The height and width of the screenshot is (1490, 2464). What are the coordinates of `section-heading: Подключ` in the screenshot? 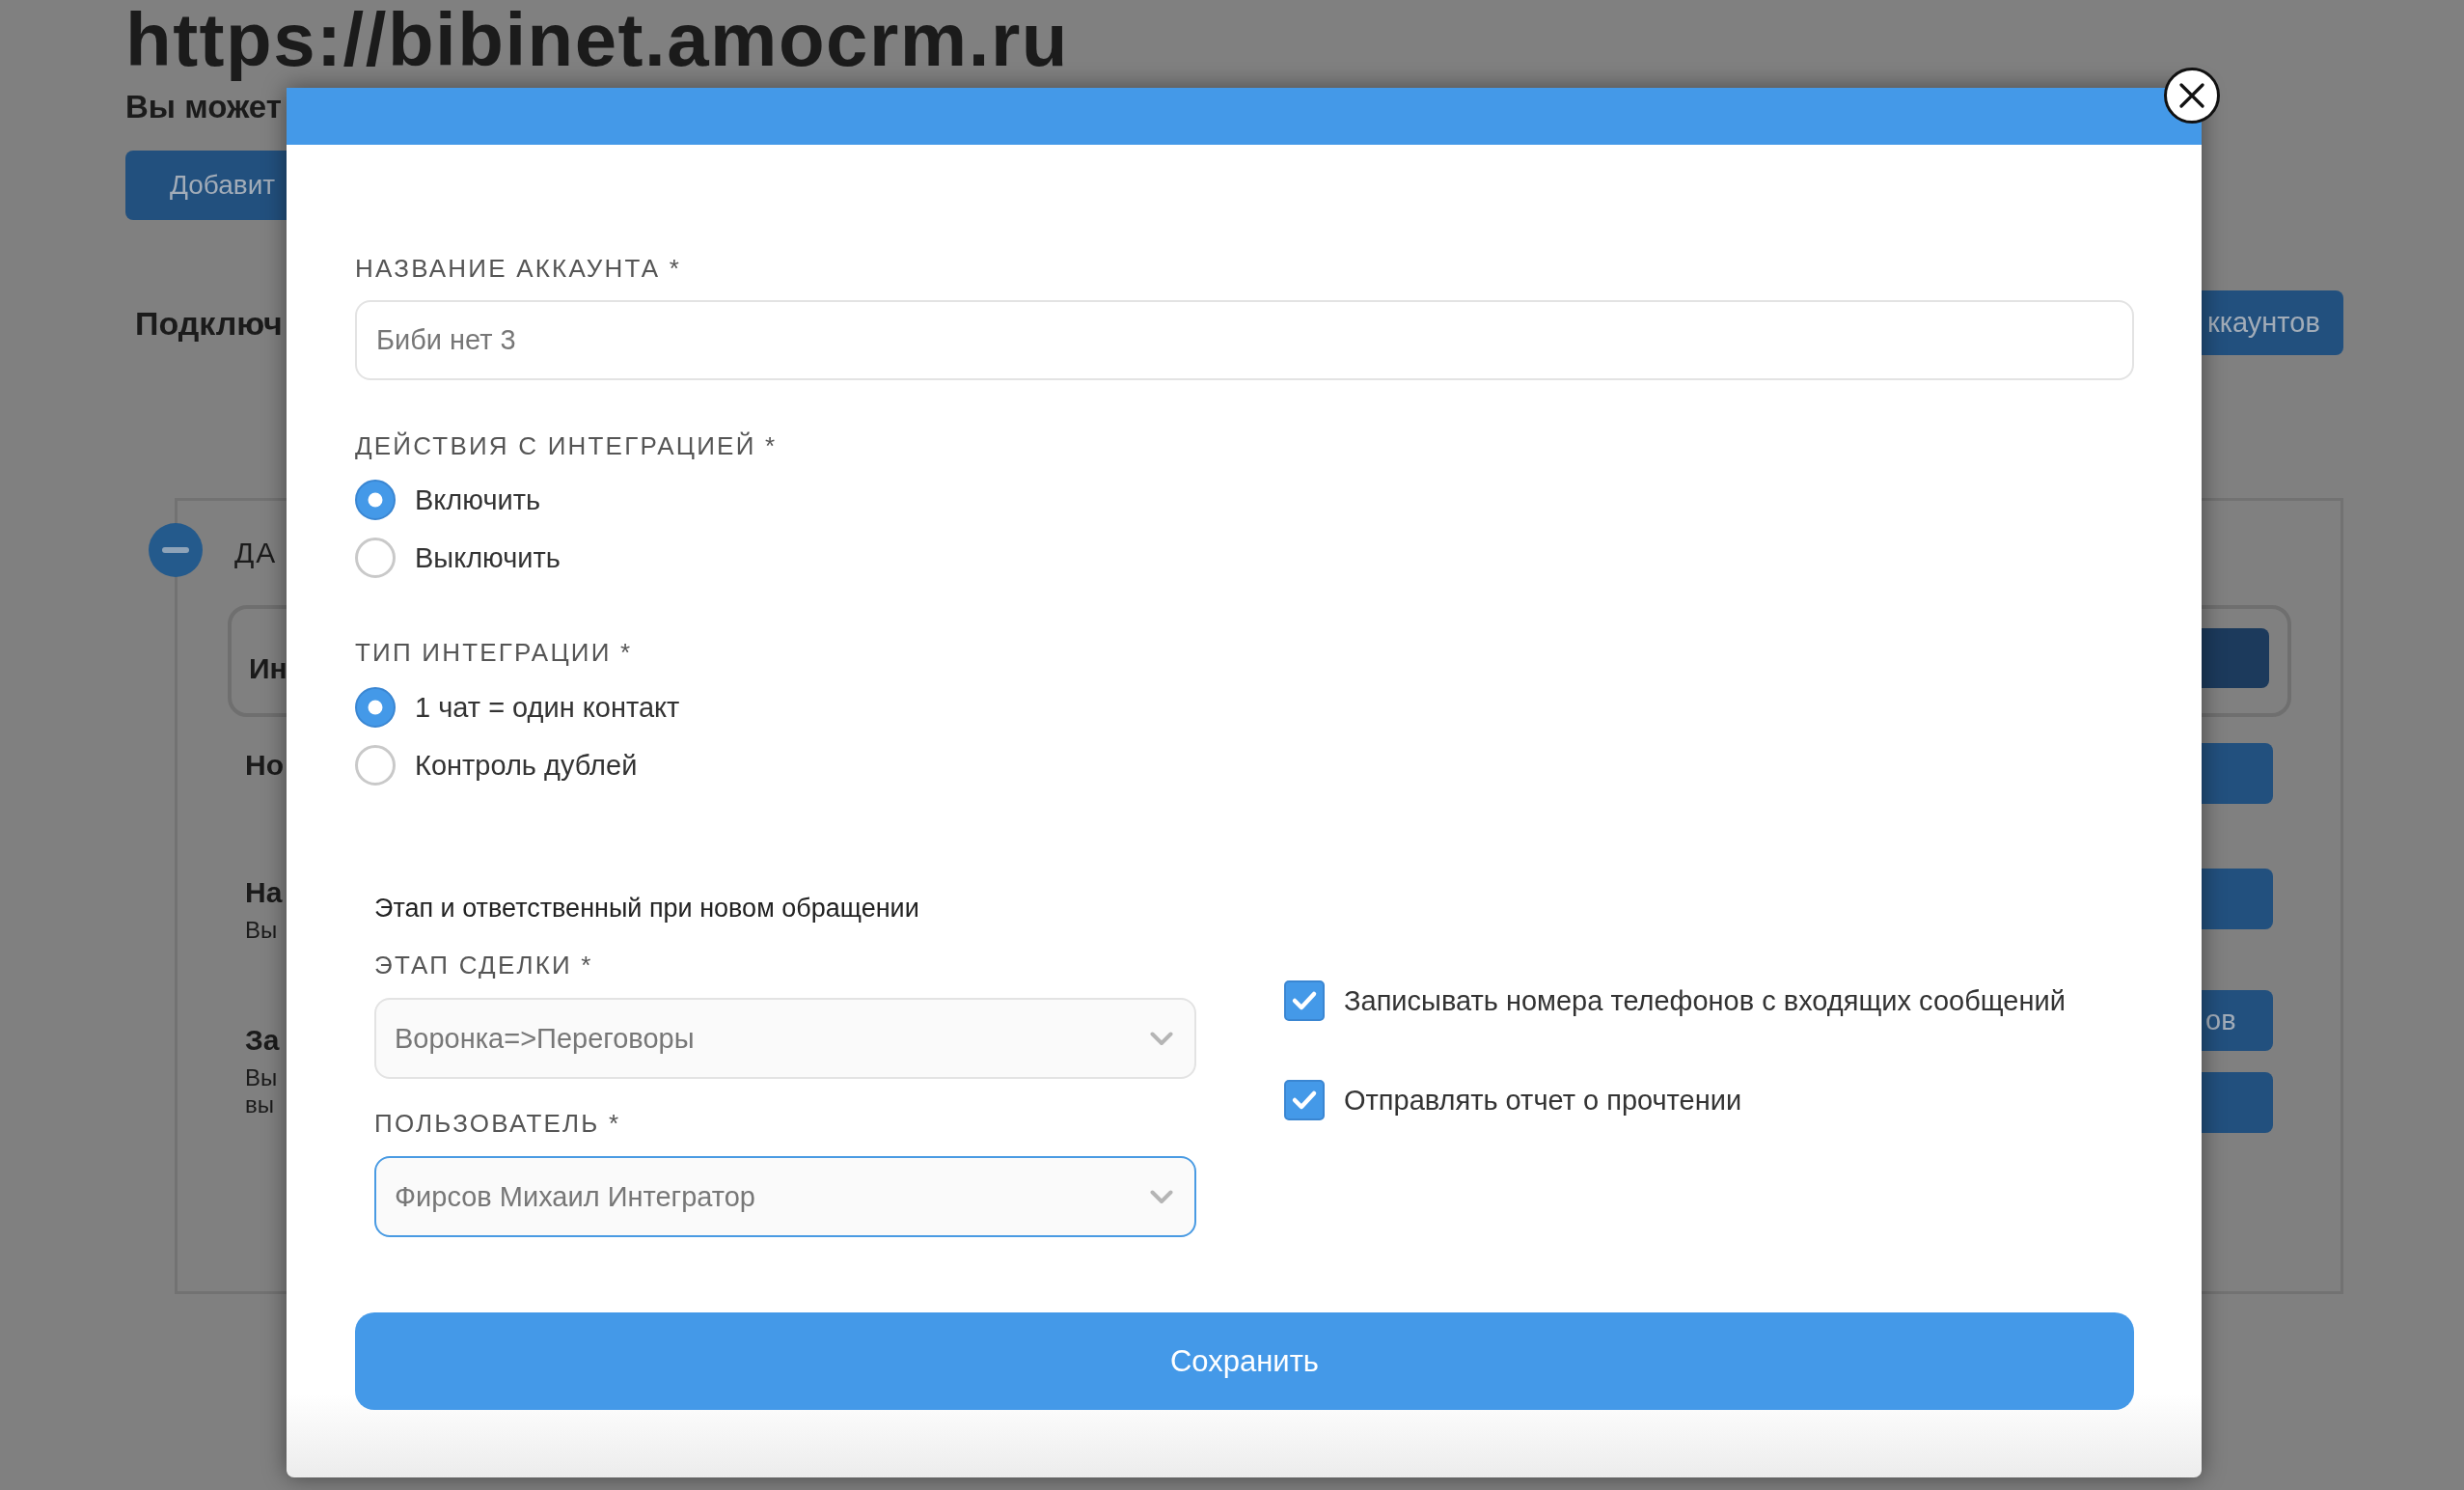 It's located at (209, 323).